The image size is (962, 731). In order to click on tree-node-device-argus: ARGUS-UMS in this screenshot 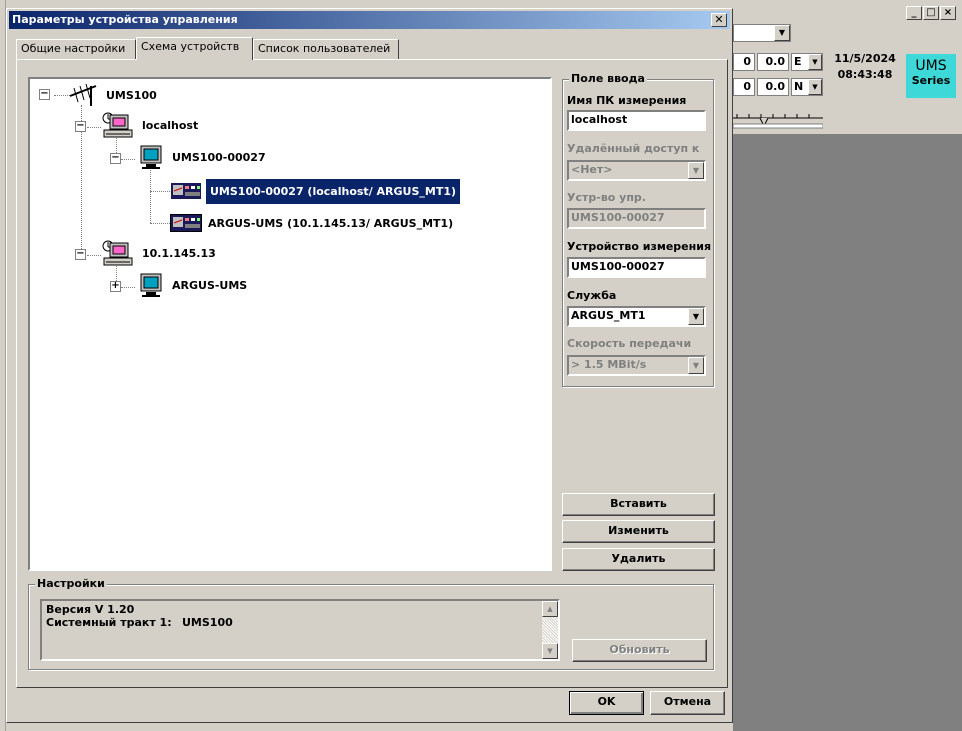, I will do `click(193, 285)`.